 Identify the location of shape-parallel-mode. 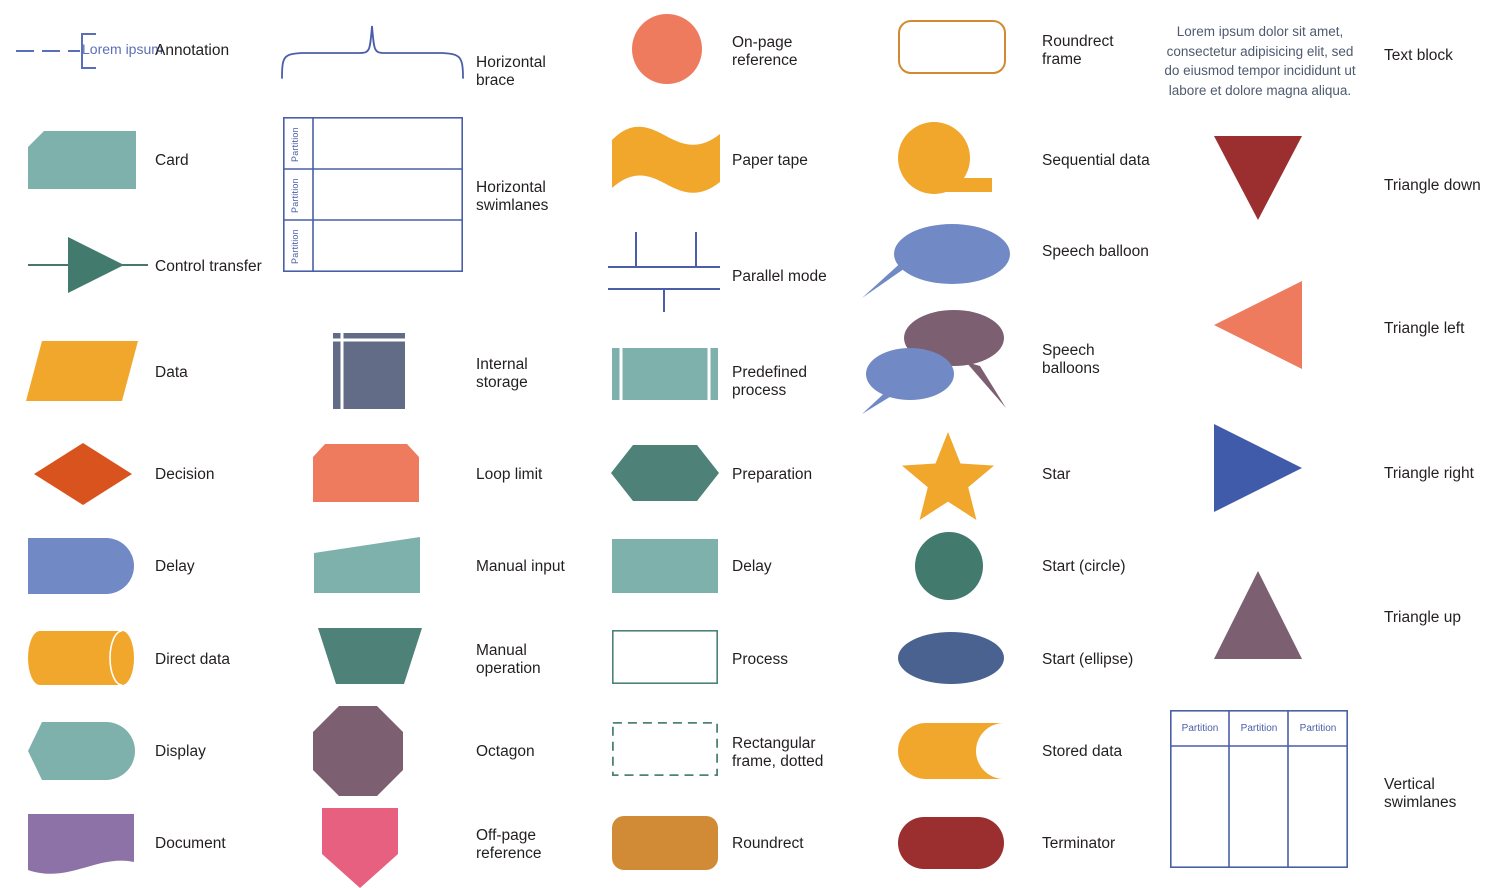
(664, 271).